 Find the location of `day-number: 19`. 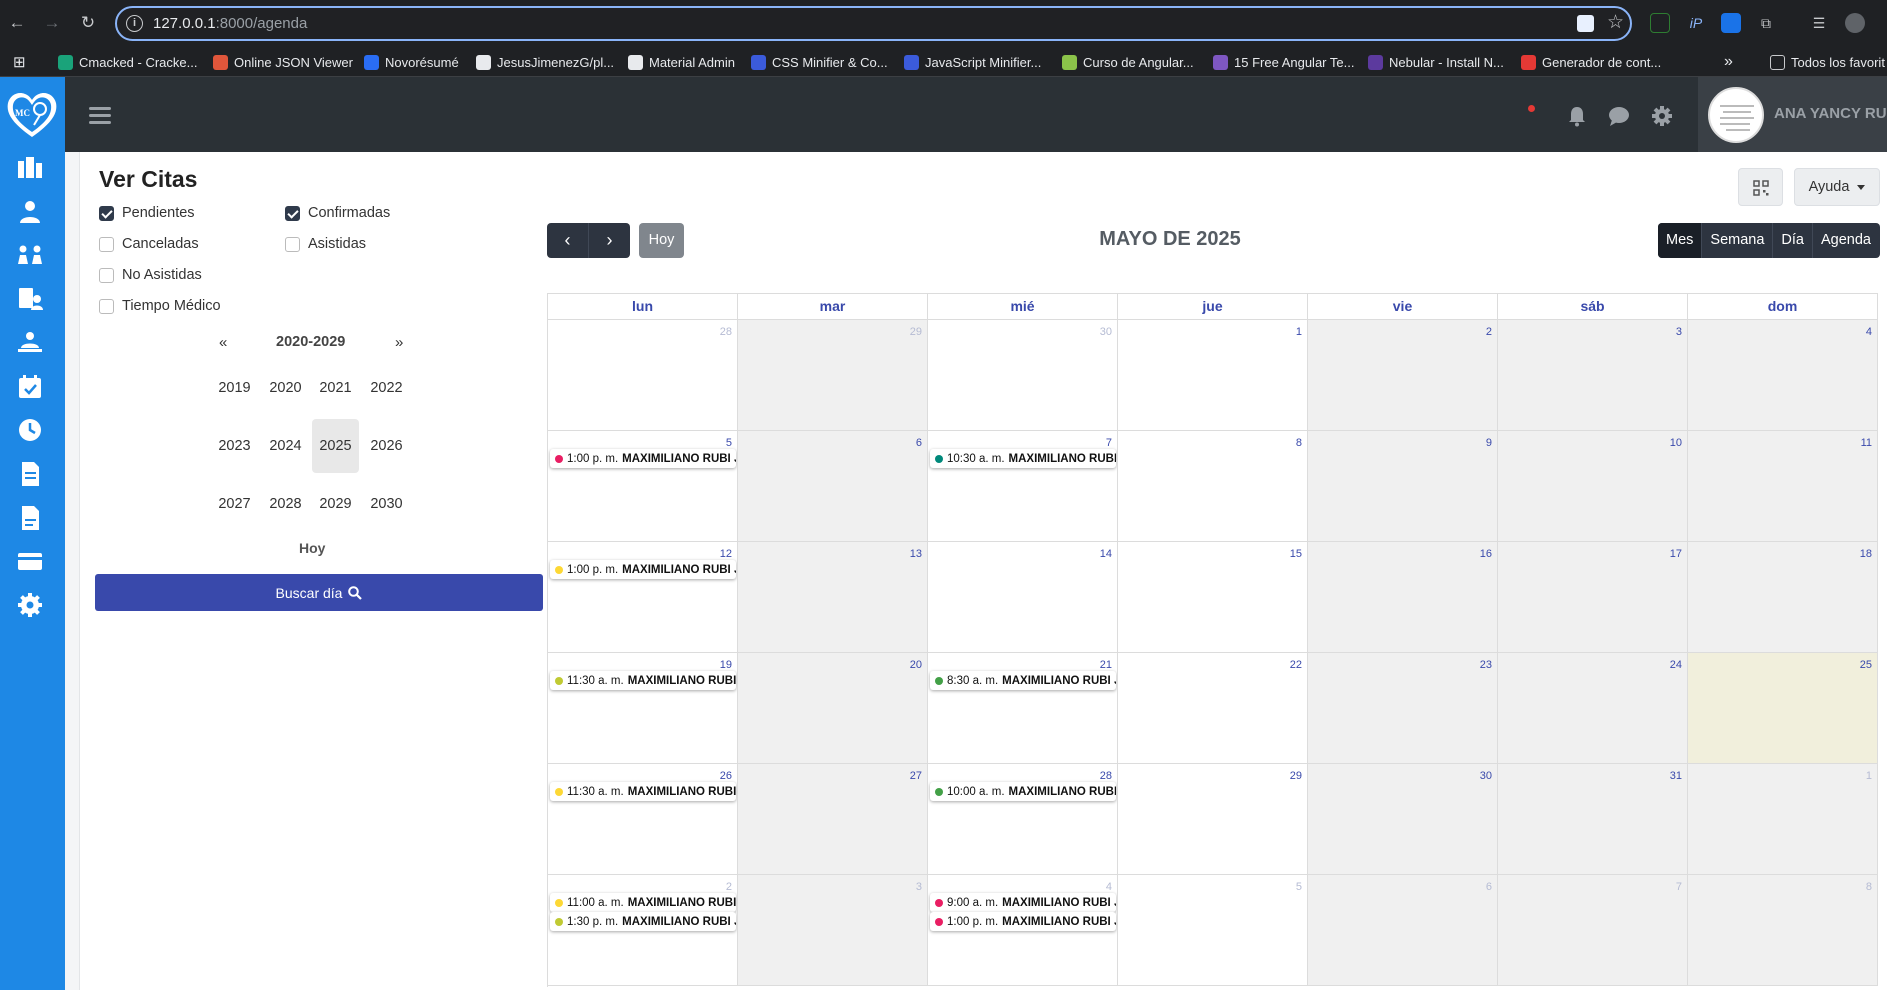

day-number: 19 is located at coordinates (726, 665).